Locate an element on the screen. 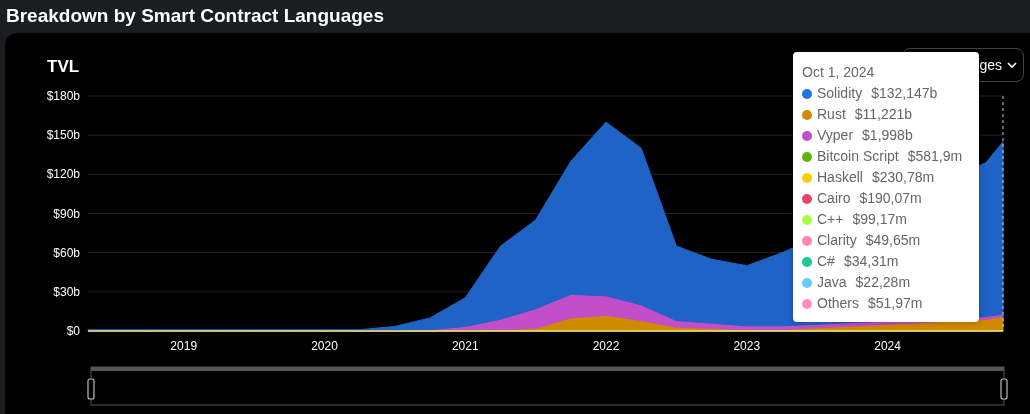  series-name: Haskell is located at coordinates (840, 177).